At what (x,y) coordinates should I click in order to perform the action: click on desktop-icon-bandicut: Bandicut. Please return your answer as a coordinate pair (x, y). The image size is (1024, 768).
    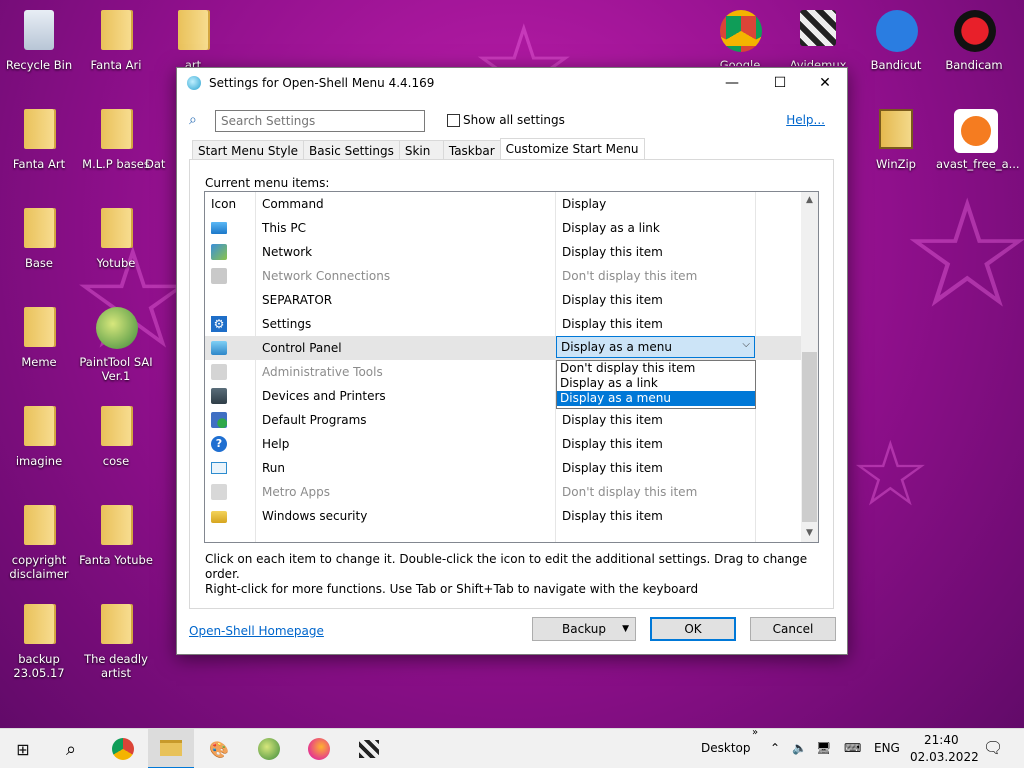
    Looking at the image, I should click on (896, 41).